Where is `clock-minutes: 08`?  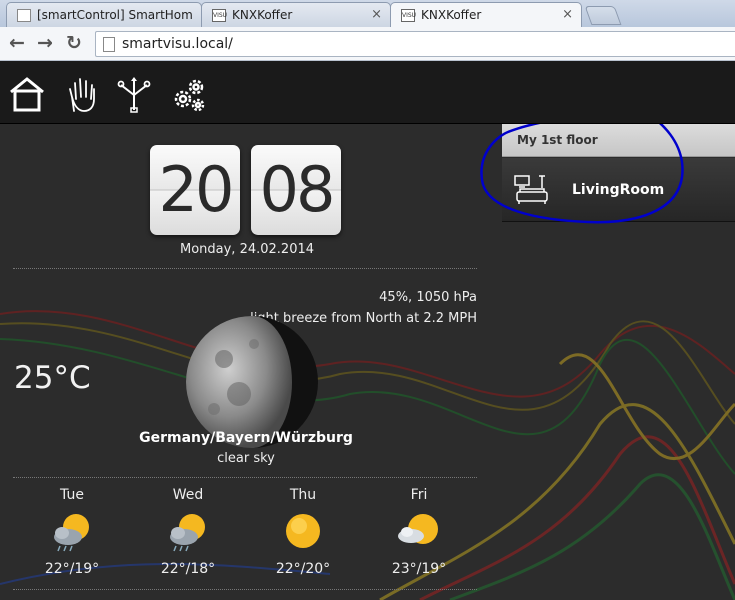
clock-minutes: 08 is located at coordinates (296, 190).